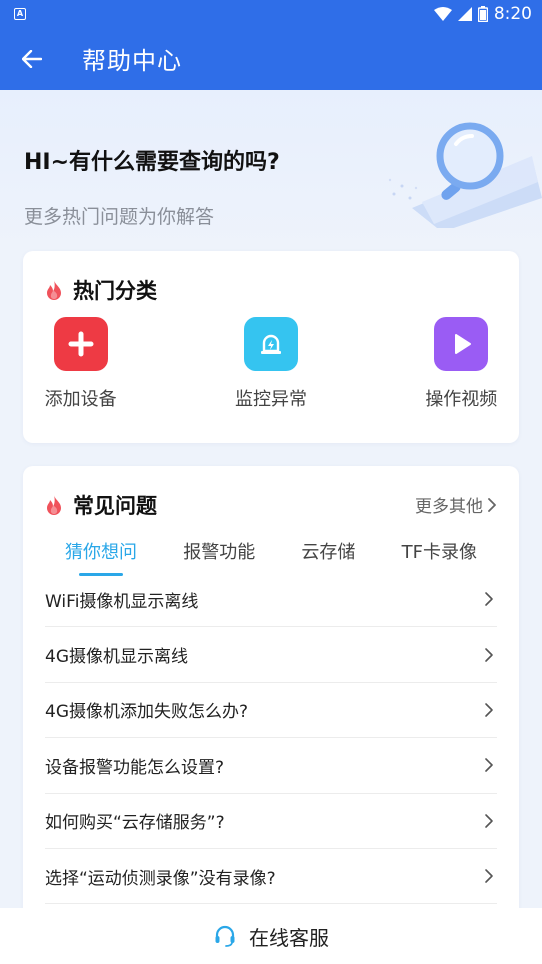 The image size is (542, 964). What do you see at coordinates (461, 399) in the screenshot?
I see `category-label: 操作视频` at bounding box center [461, 399].